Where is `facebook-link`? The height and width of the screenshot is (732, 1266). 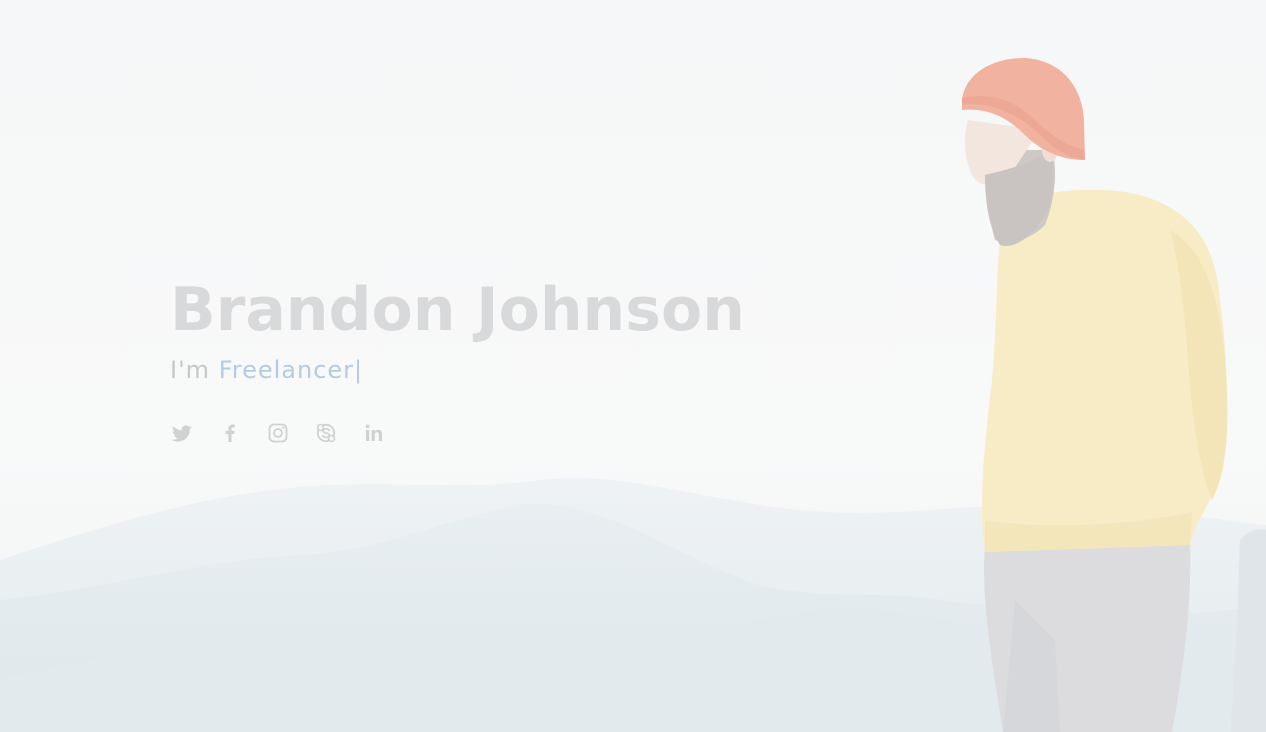
facebook-link is located at coordinates (230, 433).